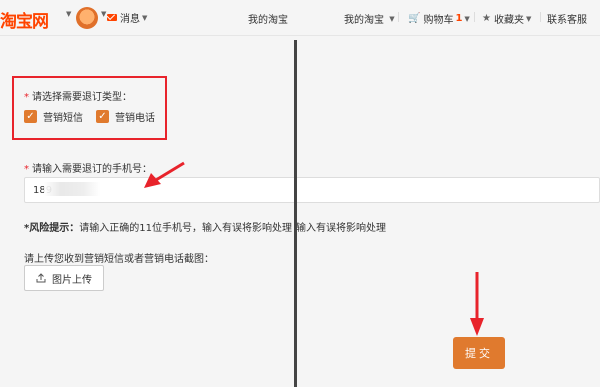 The height and width of the screenshot is (387, 600). I want to click on my-taobao-chevron-down-icon: ▼, so click(392, 19).